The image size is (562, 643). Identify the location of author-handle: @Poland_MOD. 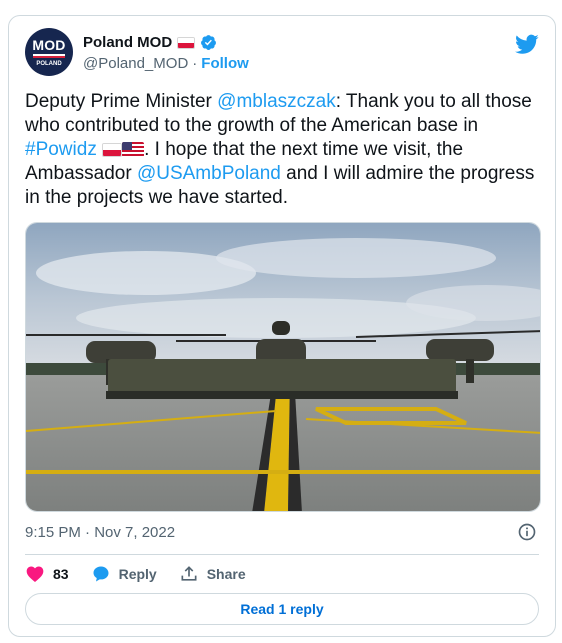
(135, 63).